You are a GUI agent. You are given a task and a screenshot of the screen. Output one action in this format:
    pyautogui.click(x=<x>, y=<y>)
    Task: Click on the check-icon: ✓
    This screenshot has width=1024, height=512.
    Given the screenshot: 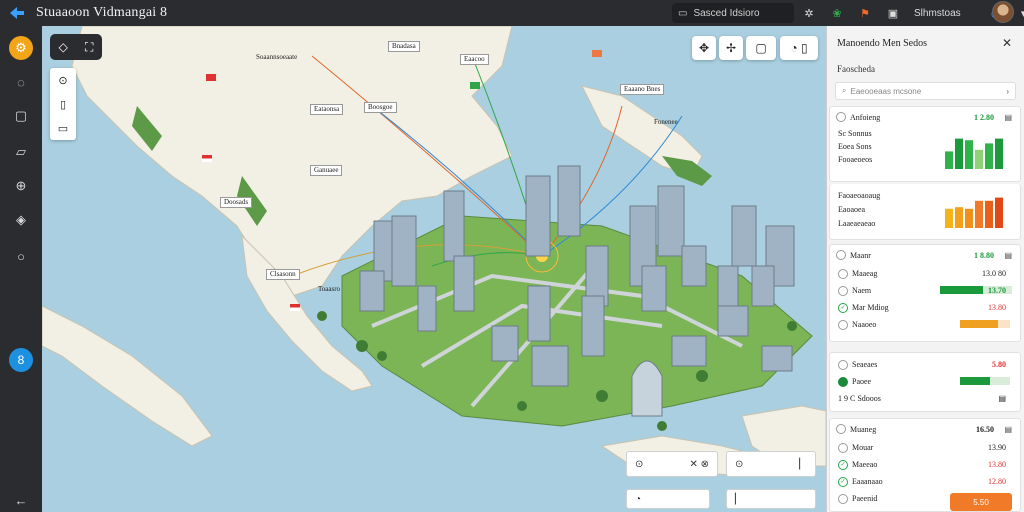 What is the action you would take?
    pyautogui.click(x=843, y=307)
    